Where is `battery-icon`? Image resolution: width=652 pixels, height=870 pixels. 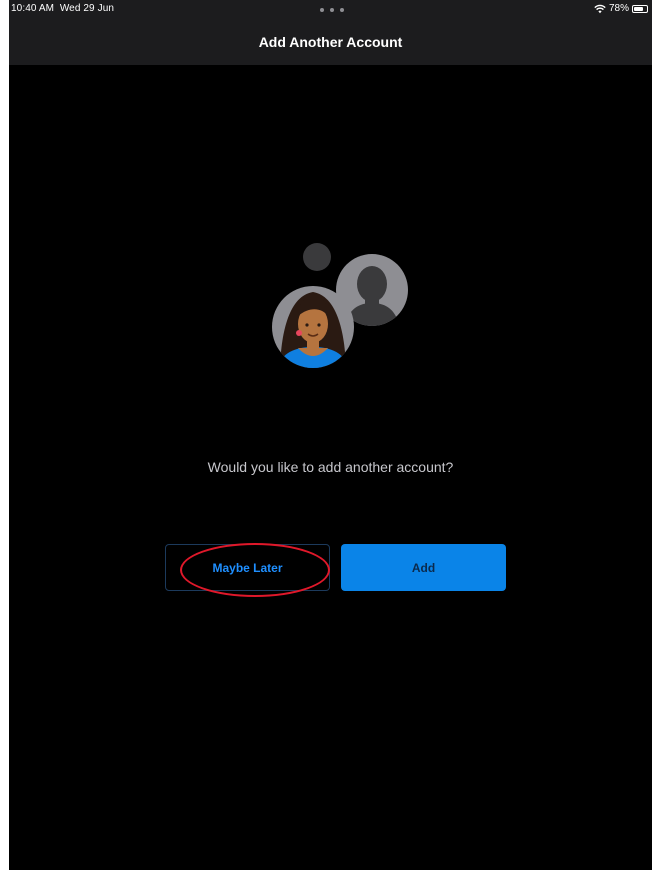
battery-icon is located at coordinates (640, 8).